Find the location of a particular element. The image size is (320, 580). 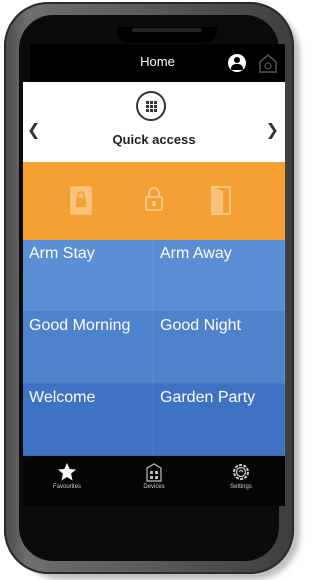

scene-tile-welcome: Welcome is located at coordinates (88, 420).